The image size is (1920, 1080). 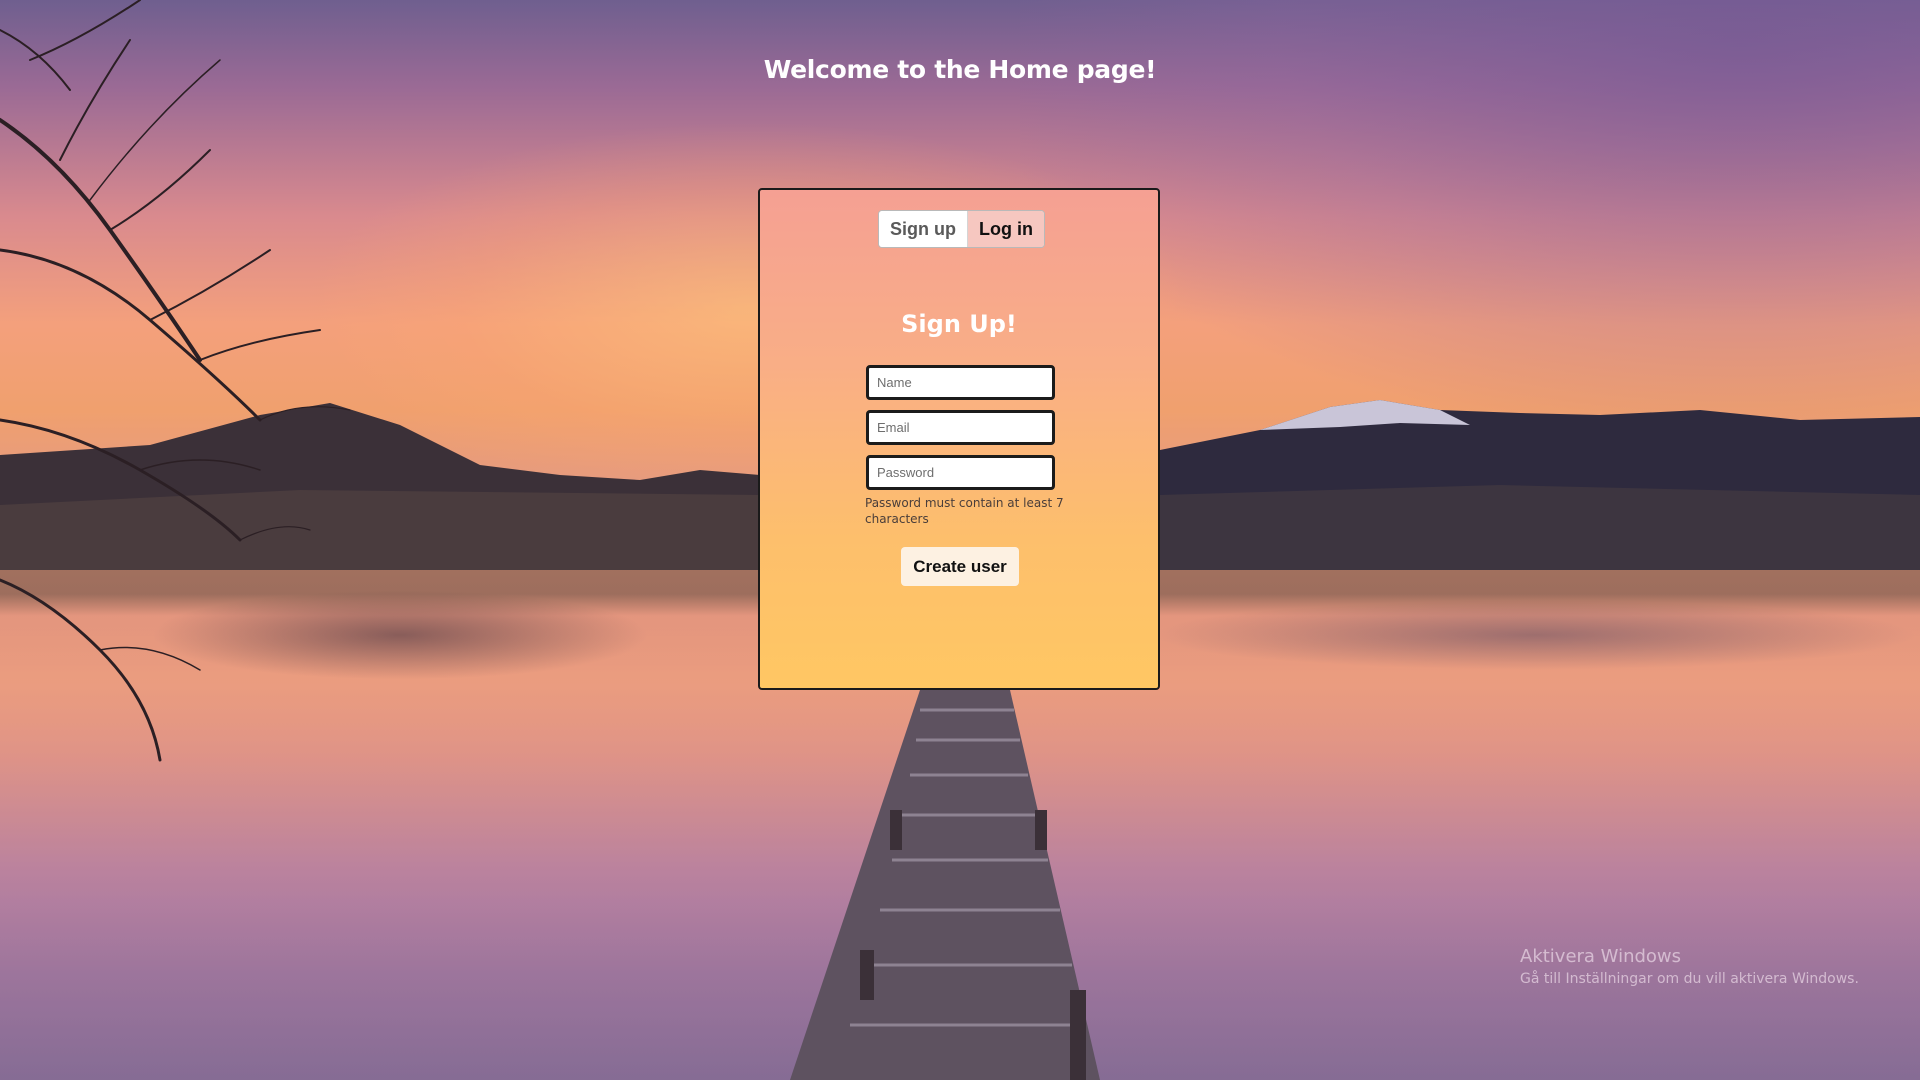 What do you see at coordinates (960, 566) in the screenshot?
I see `create-user-button: Create user` at bounding box center [960, 566].